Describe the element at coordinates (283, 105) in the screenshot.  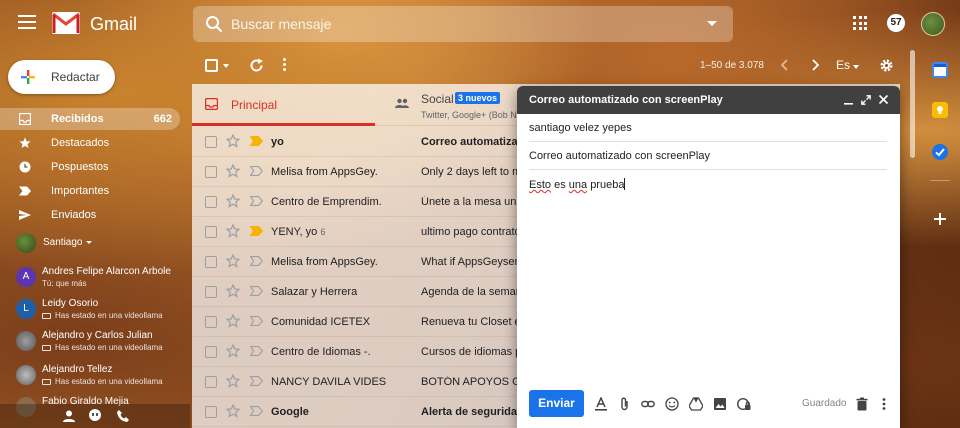
I see `tab-primary: Principal` at that location.